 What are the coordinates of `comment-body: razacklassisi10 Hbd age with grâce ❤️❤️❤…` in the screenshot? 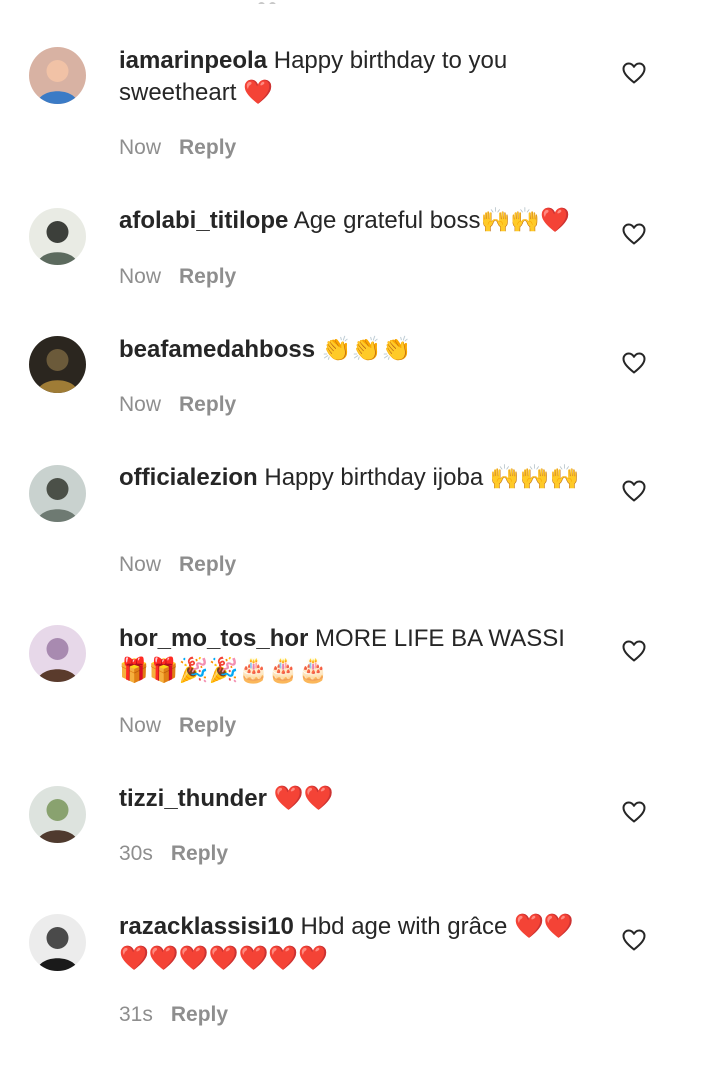 It's located at (356, 943).